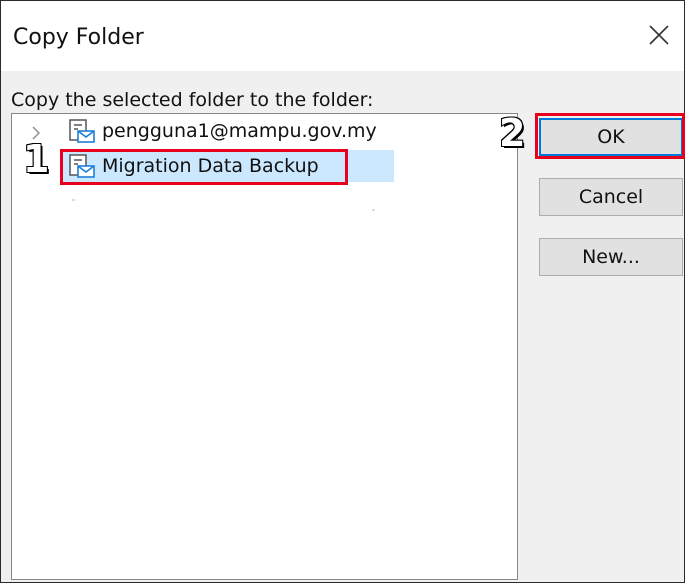  I want to click on annotation-box-ok-button, so click(610, 136).